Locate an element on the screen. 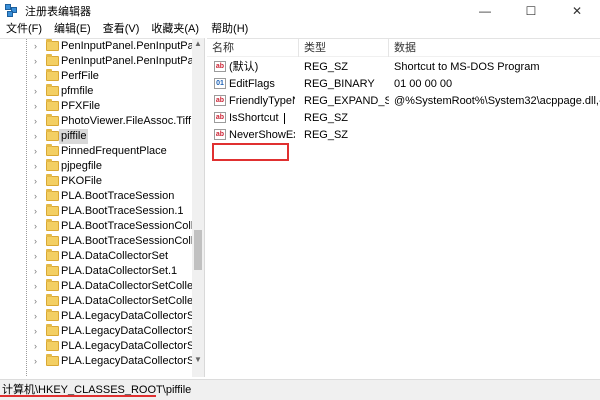 This screenshot has width=600, height=400. tree-item: › PLA.LegacyDataCollectorSet is located at coordinates (101, 316).